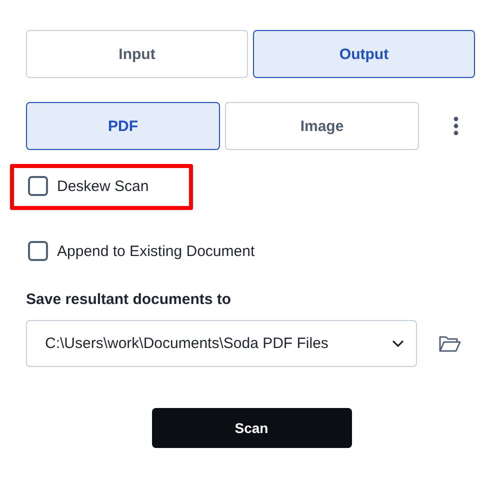 The image size is (503, 478). I want to click on save-location-label: Save resultant documents to, so click(129, 299).